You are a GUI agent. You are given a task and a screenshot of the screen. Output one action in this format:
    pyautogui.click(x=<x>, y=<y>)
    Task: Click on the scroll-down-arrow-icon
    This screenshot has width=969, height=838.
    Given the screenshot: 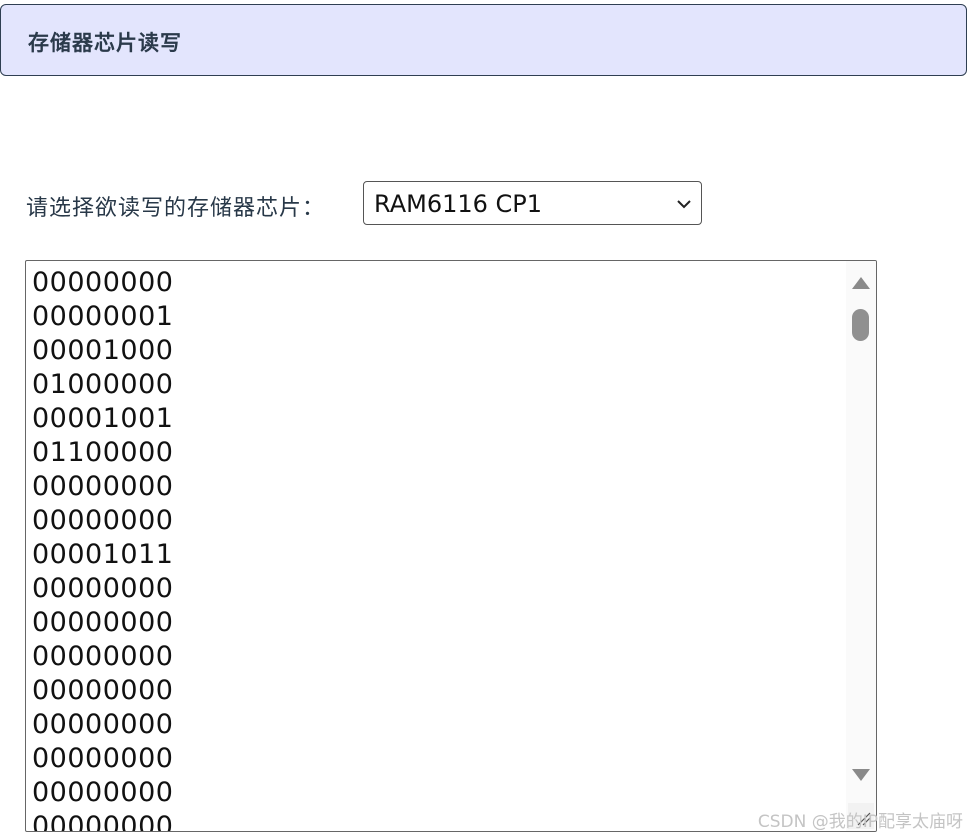 What is the action you would take?
    pyautogui.click(x=861, y=775)
    